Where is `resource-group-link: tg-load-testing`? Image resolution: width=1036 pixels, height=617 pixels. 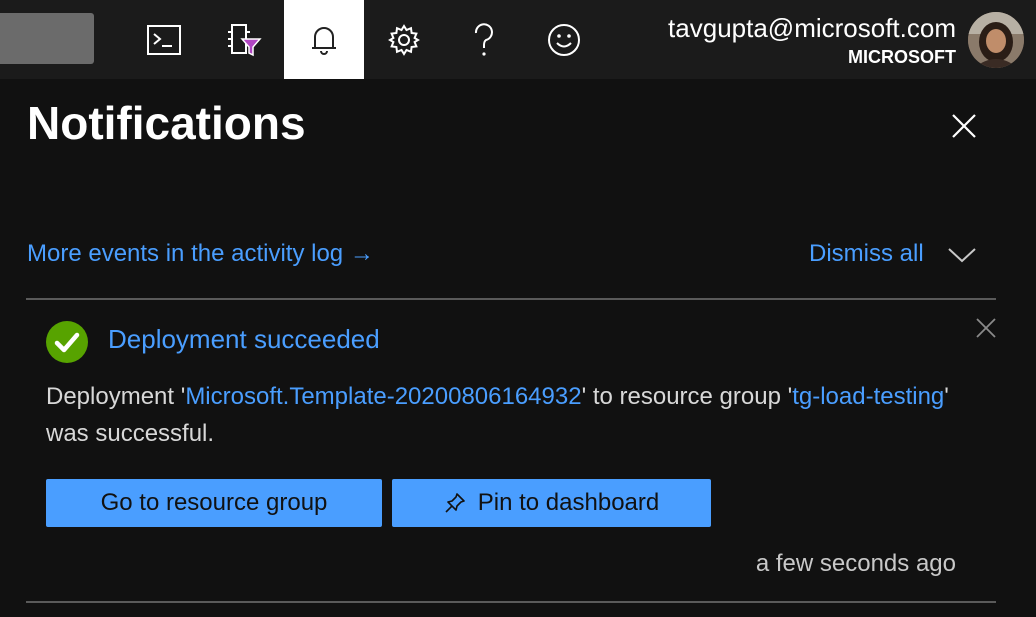 resource-group-link: tg-load-testing is located at coordinates (868, 396).